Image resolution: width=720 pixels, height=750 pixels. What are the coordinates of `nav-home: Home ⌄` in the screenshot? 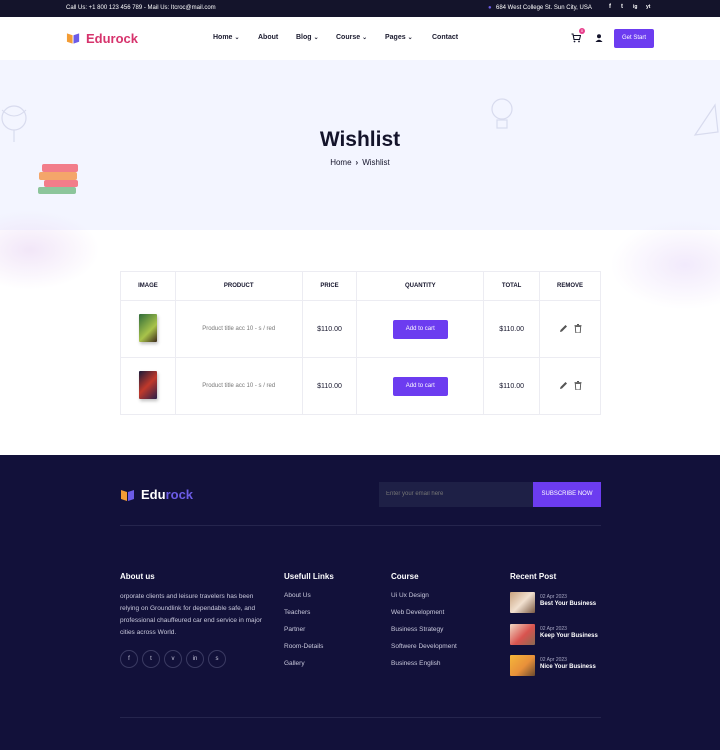 It's located at (226, 37).